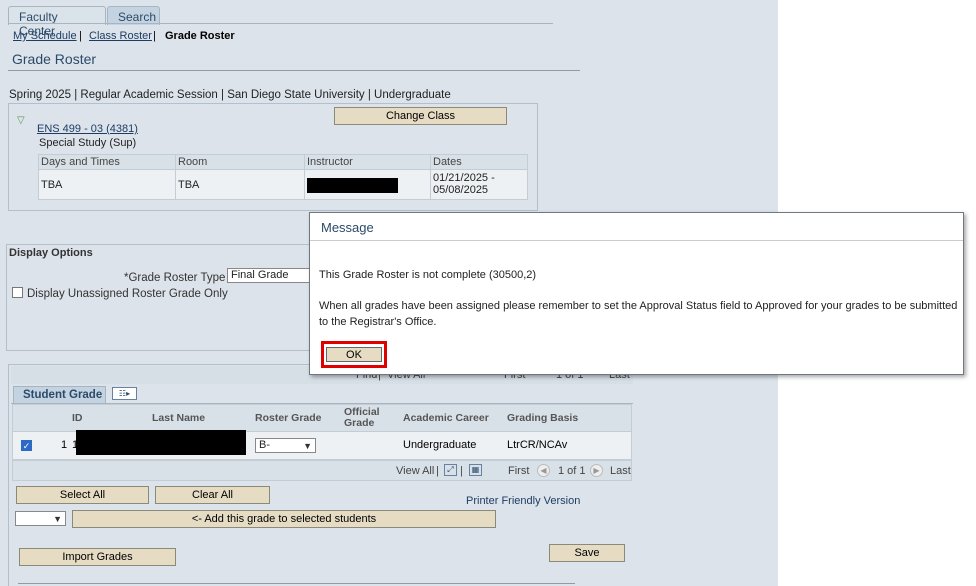  What do you see at coordinates (296, 583) in the screenshot?
I see `bottom-divider` at bounding box center [296, 583].